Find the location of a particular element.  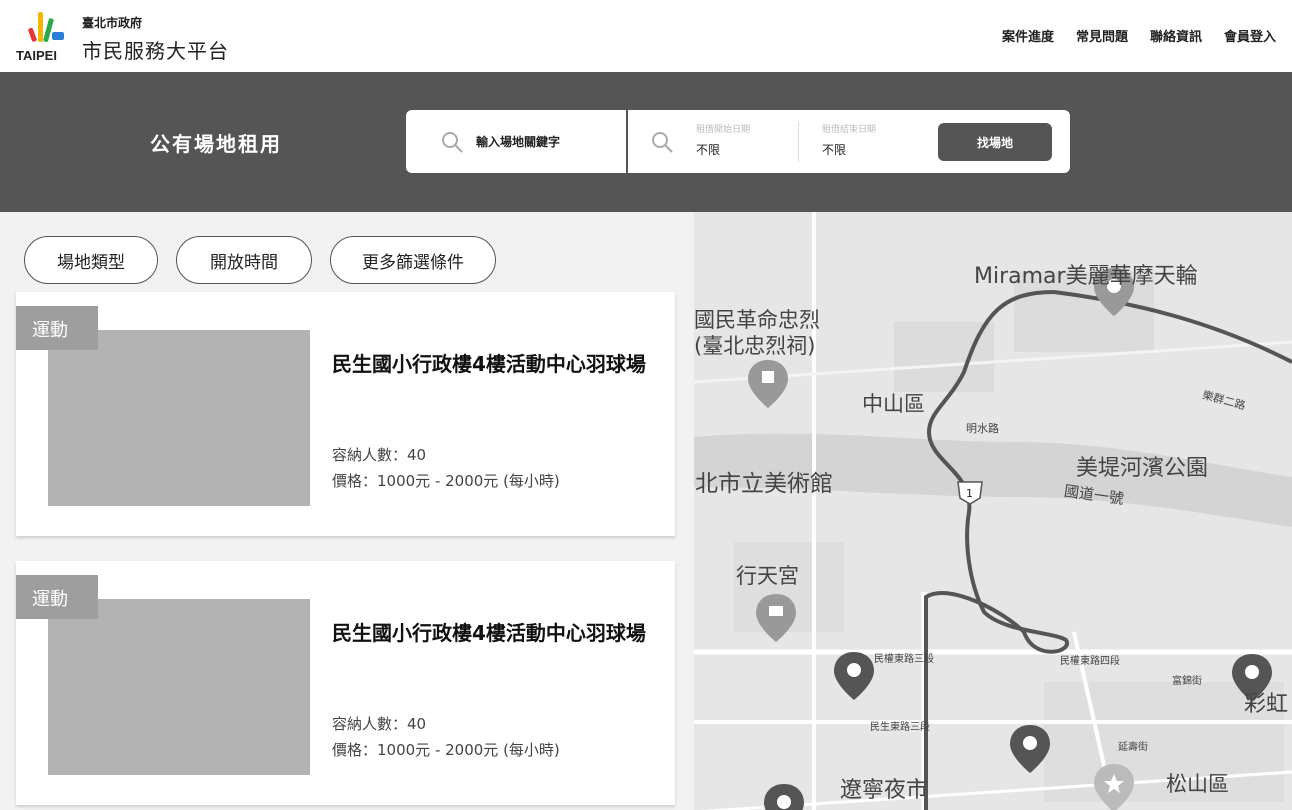

platform-name: 市民服務大平台 is located at coordinates (155, 51).